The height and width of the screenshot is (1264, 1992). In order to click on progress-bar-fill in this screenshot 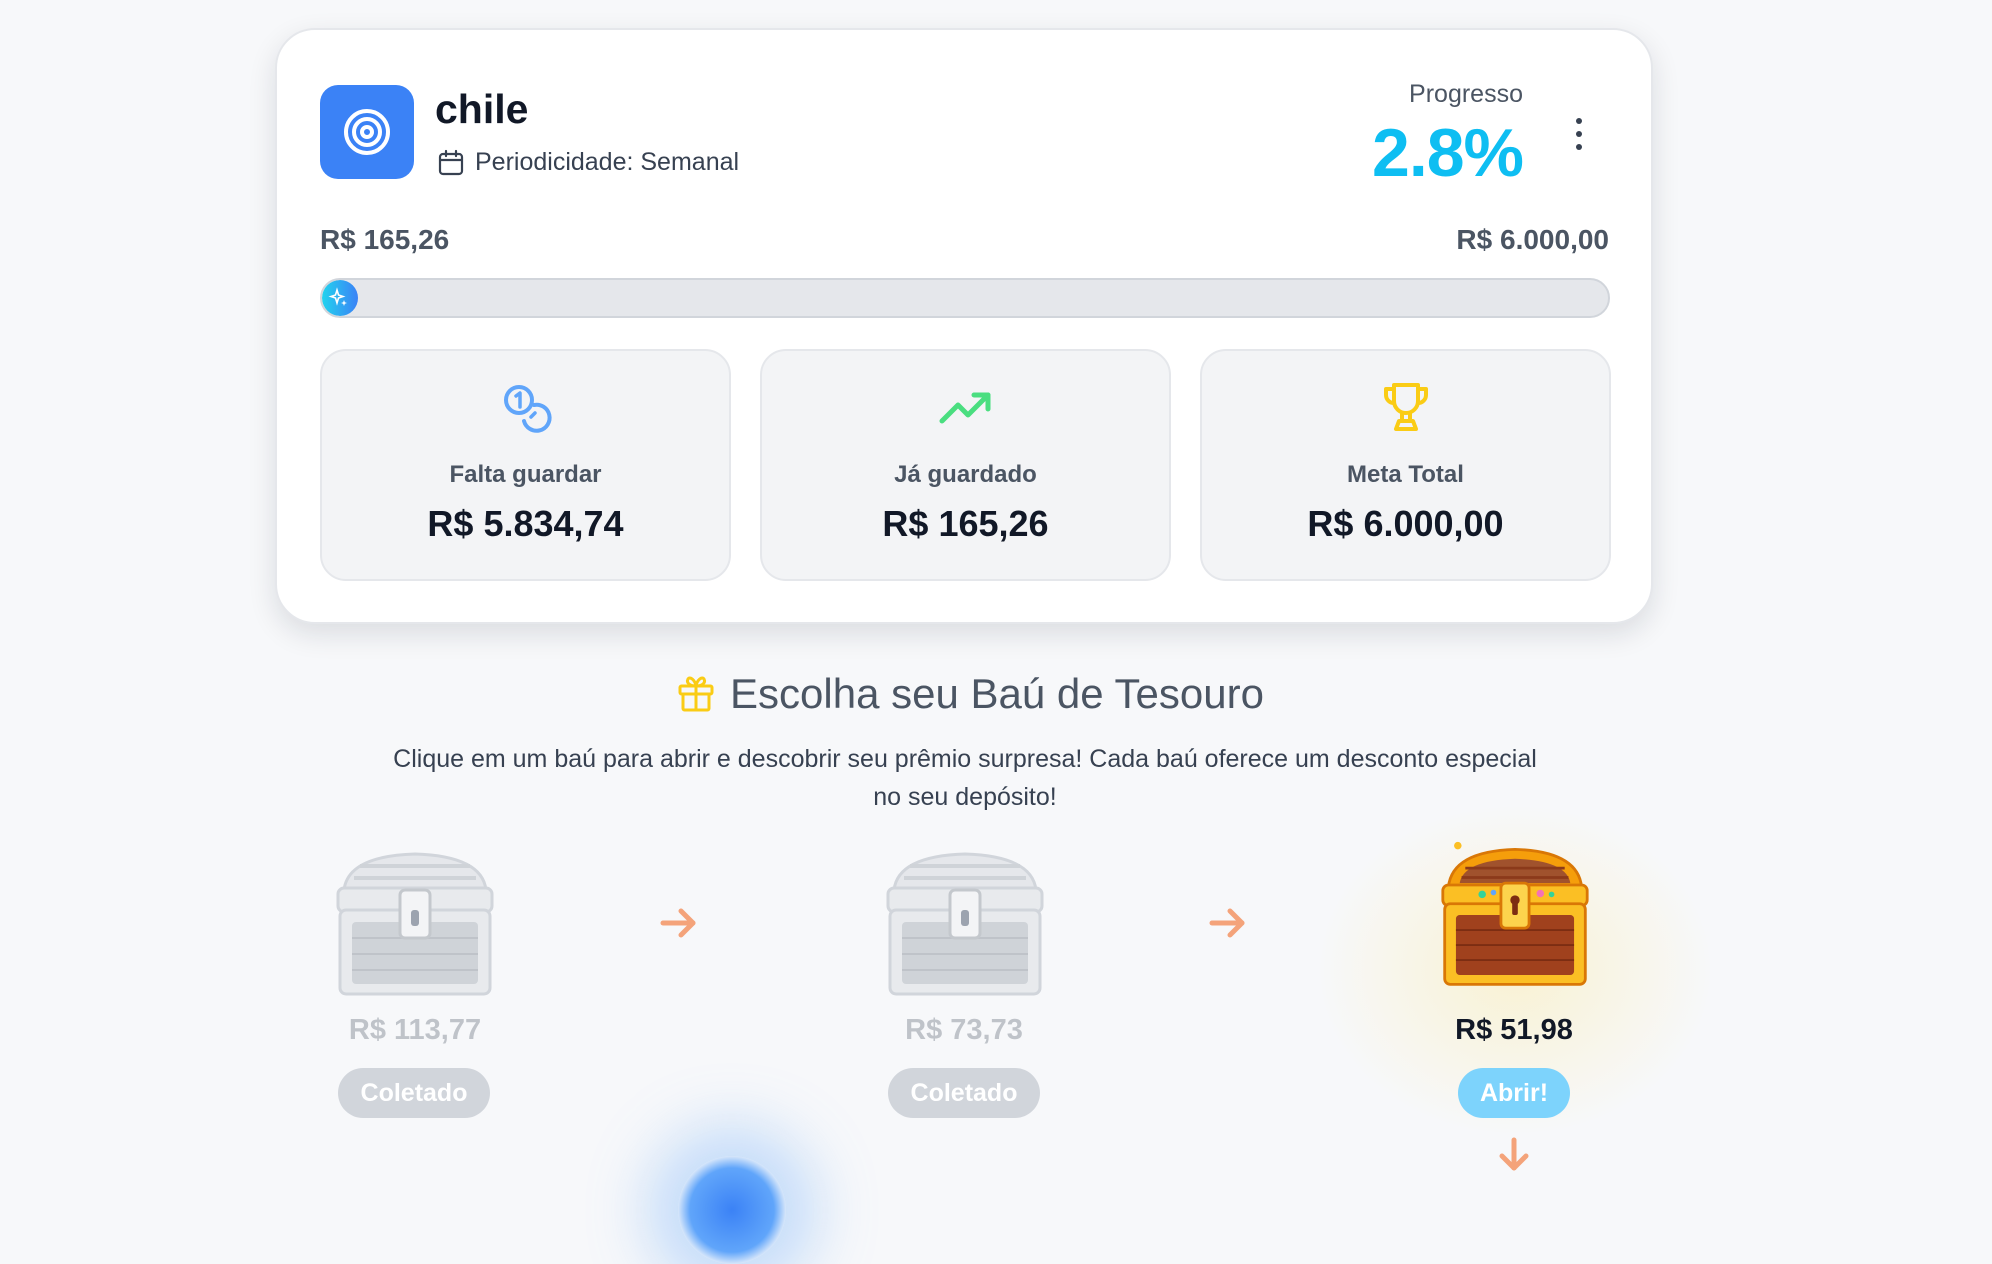, I will do `click(340, 298)`.